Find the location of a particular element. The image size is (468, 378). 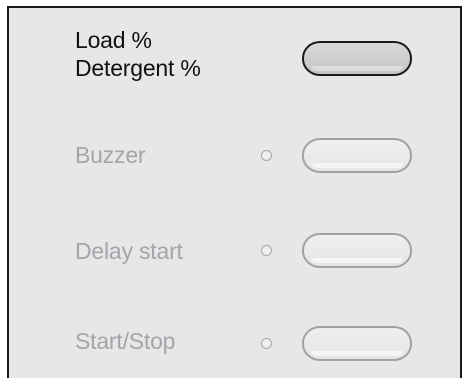

delay-start-label: Delay start is located at coordinates (129, 251).